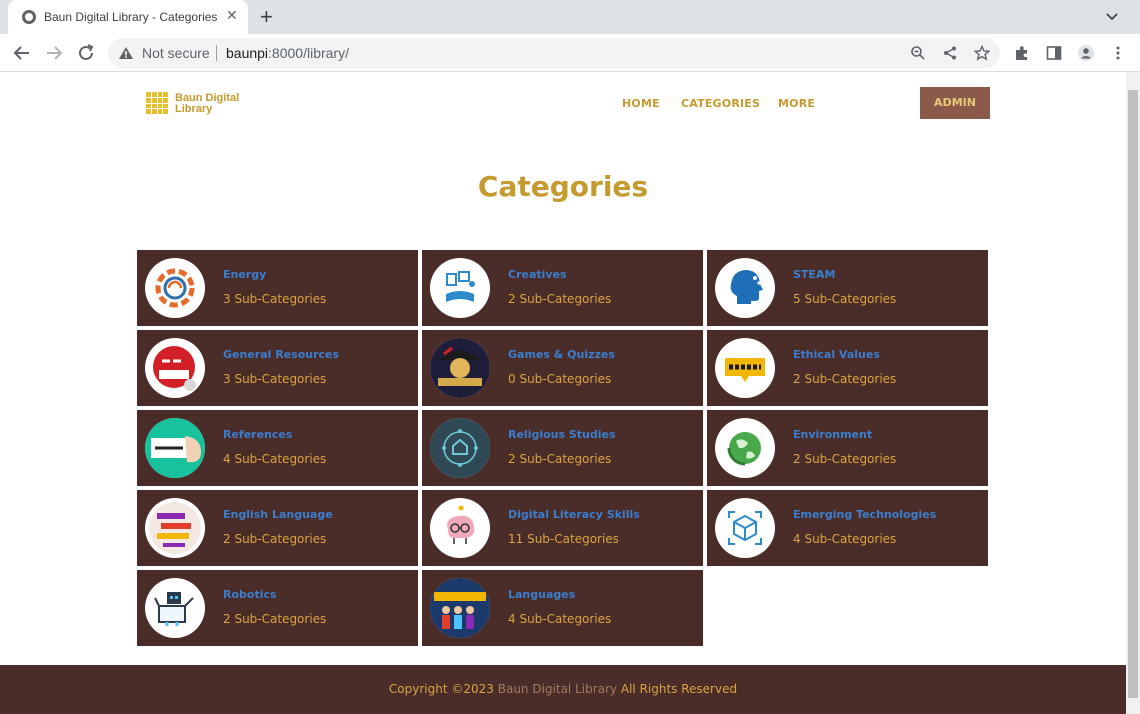 The width and height of the screenshot is (1140, 714). Describe the element at coordinates (277, 288) in the screenshot. I see `category-card-energy: Energy 3 Sub-Categories` at that location.